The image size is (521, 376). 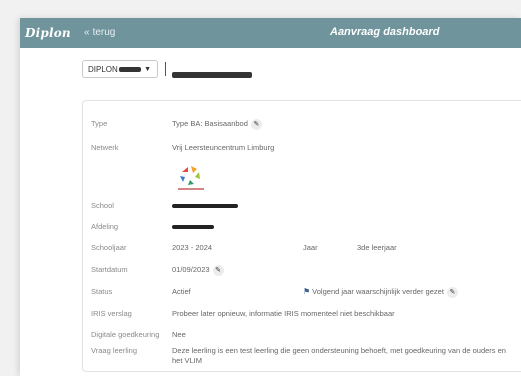 What do you see at coordinates (109, 269) in the screenshot?
I see `startdatum-label: Startdatum` at bounding box center [109, 269].